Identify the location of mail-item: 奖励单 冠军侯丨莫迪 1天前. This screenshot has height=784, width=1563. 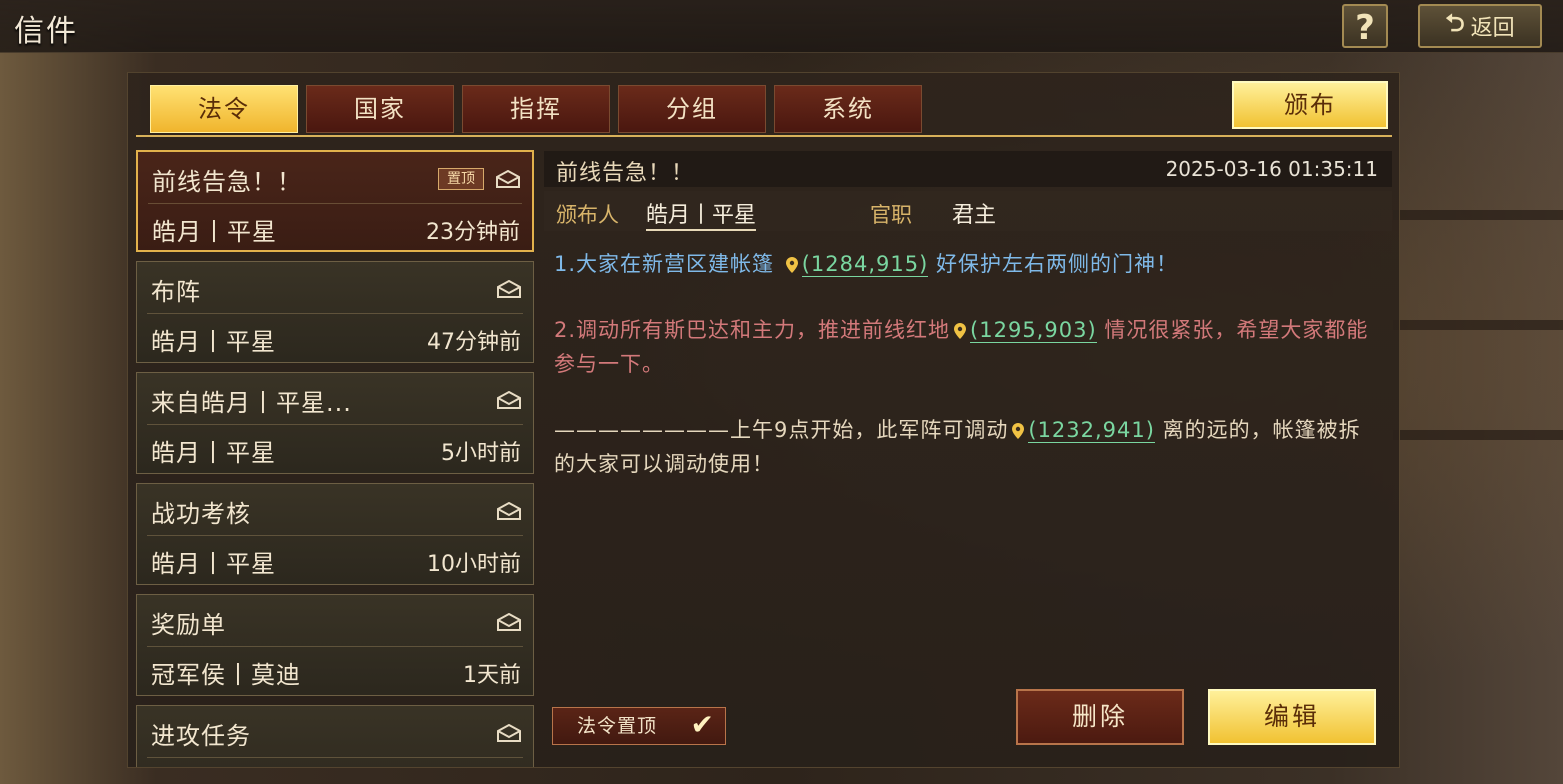
(335, 645).